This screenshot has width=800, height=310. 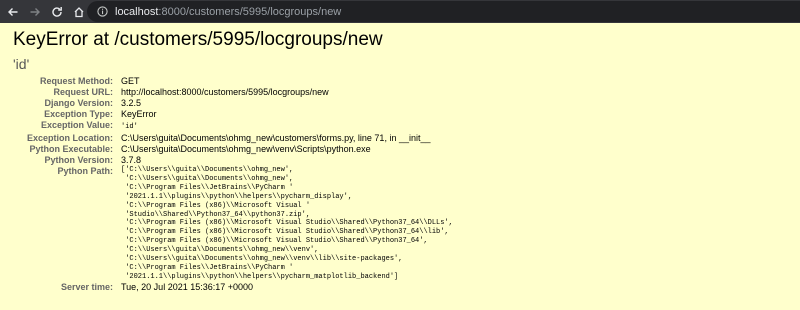 What do you see at coordinates (21, 64) in the screenshot?
I see `exception-value-heading: 'id'` at bounding box center [21, 64].